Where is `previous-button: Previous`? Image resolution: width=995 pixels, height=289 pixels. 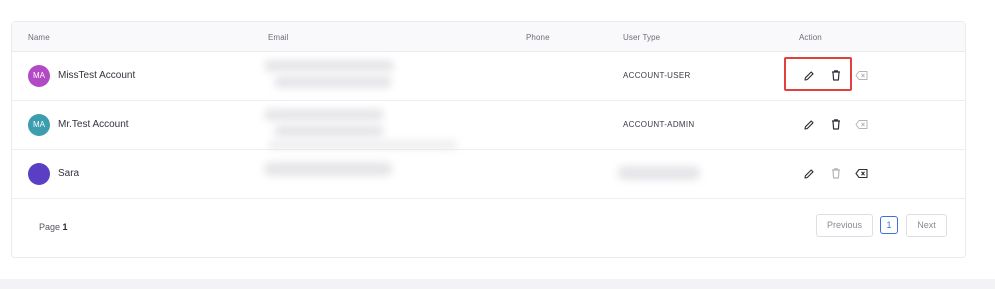 previous-button: Previous is located at coordinates (844, 225).